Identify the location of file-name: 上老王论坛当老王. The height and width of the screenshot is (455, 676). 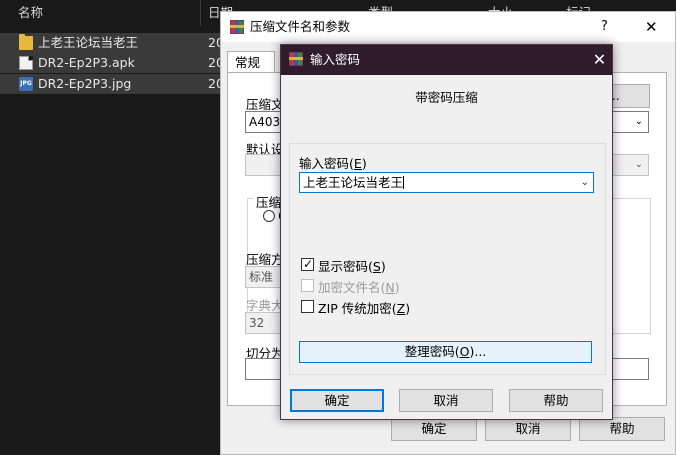
(88, 42).